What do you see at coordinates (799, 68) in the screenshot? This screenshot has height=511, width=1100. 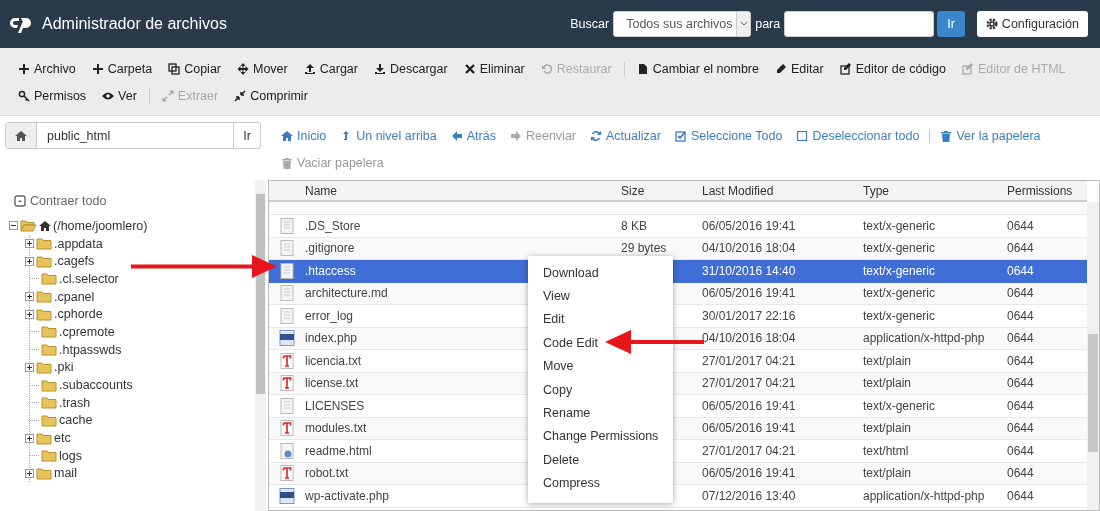 I see `toolbar-button: Editar` at bounding box center [799, 68].